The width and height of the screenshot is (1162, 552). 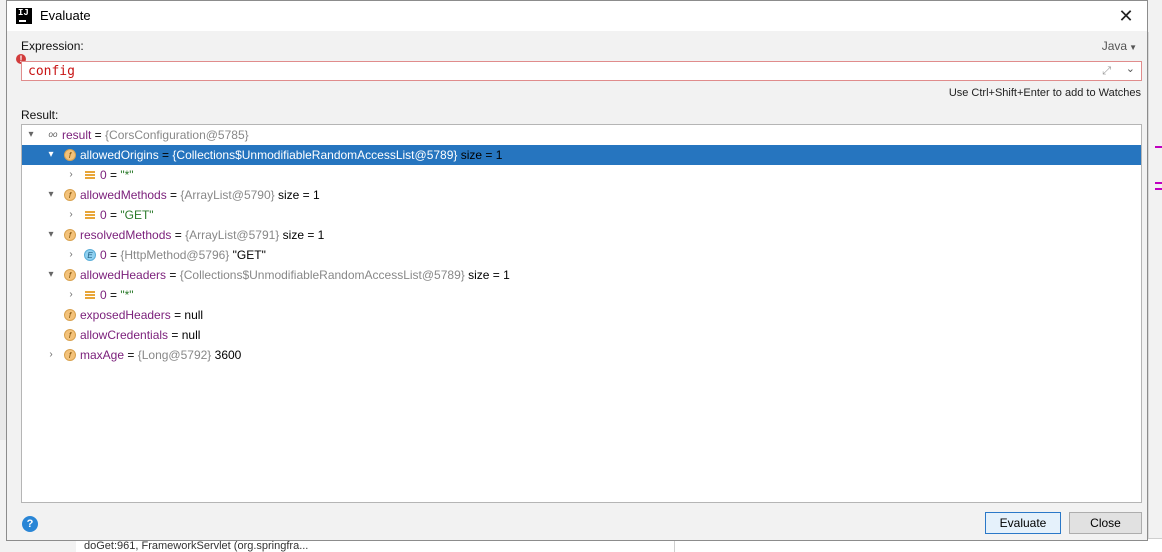 I want to click on tree-row-text: exposedHeaders = null, so click(x=141, y=315).